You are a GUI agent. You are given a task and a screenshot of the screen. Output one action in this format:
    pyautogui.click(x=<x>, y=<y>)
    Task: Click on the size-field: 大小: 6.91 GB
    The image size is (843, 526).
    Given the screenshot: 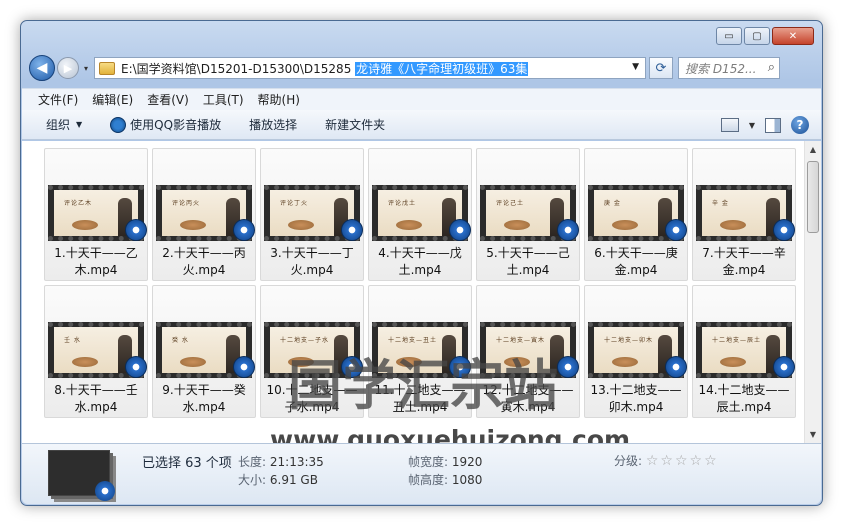 What is the action you would take?
    pyautogui.click(x=278, y=479)
    